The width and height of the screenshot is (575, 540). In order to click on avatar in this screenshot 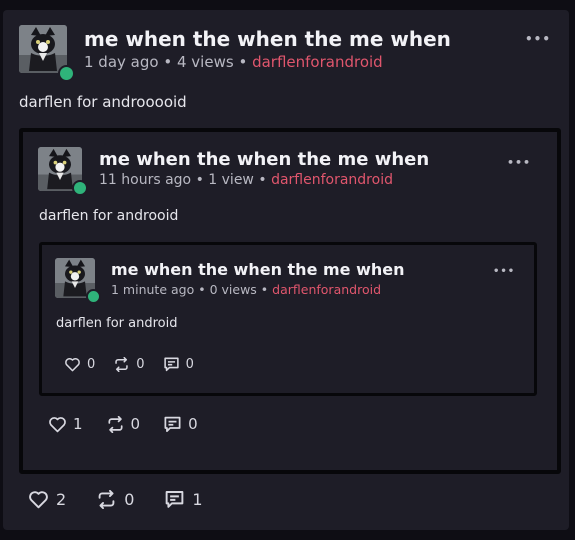, I will do `click(43, 49)`.